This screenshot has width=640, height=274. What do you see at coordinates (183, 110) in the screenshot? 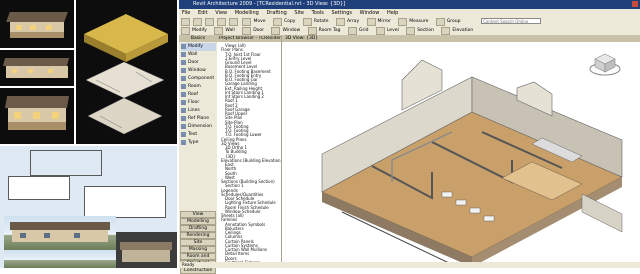
I see `lines-icon` at bounding box center [183, 110].